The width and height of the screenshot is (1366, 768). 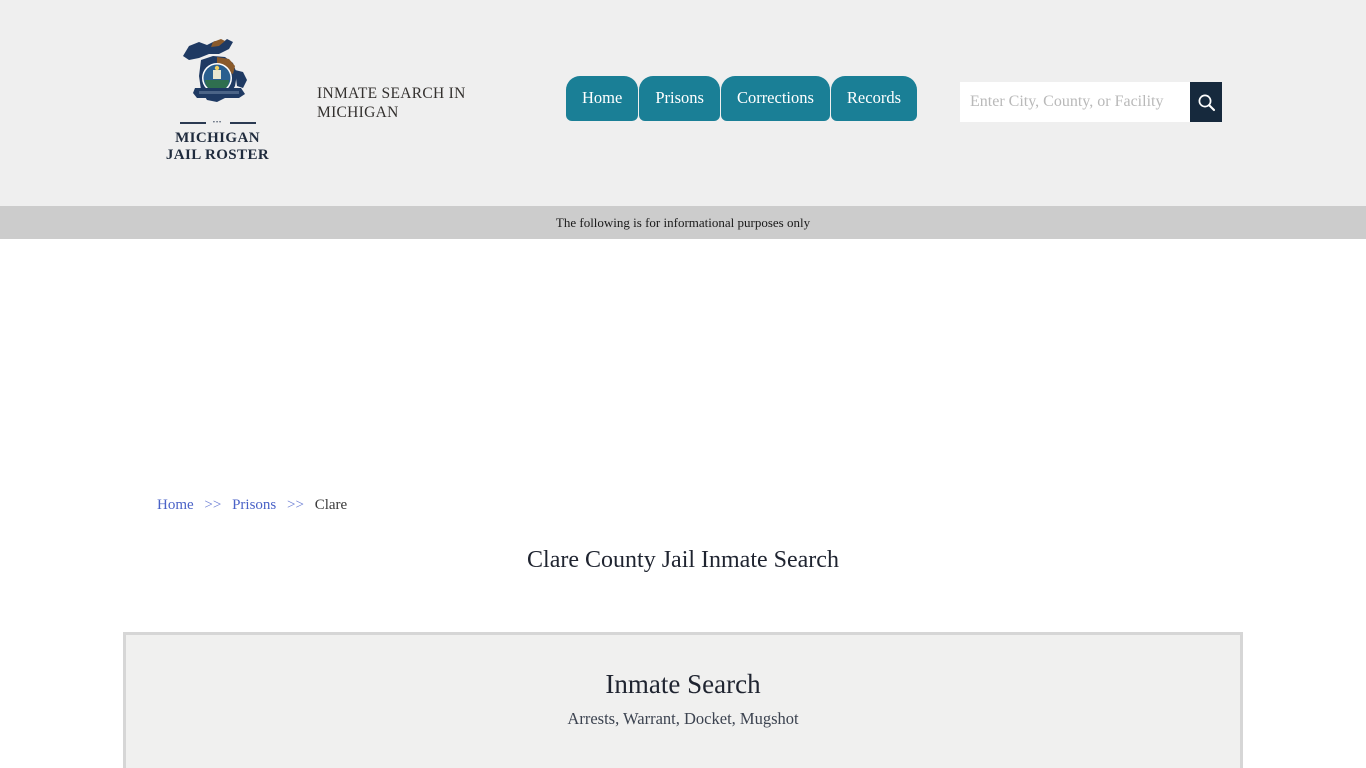 I want to click on panel-subtitle: Arrests, Warrant, Docket, Mugshot, so click(x=683, y=718).